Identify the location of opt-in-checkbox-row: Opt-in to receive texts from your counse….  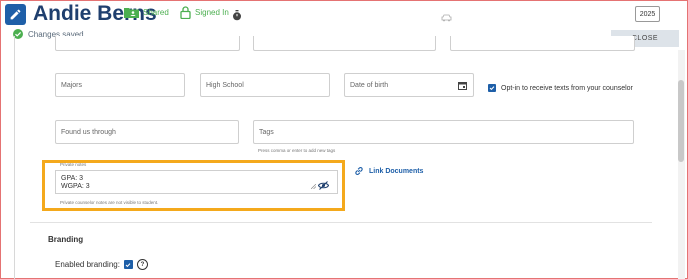
(560, 88).